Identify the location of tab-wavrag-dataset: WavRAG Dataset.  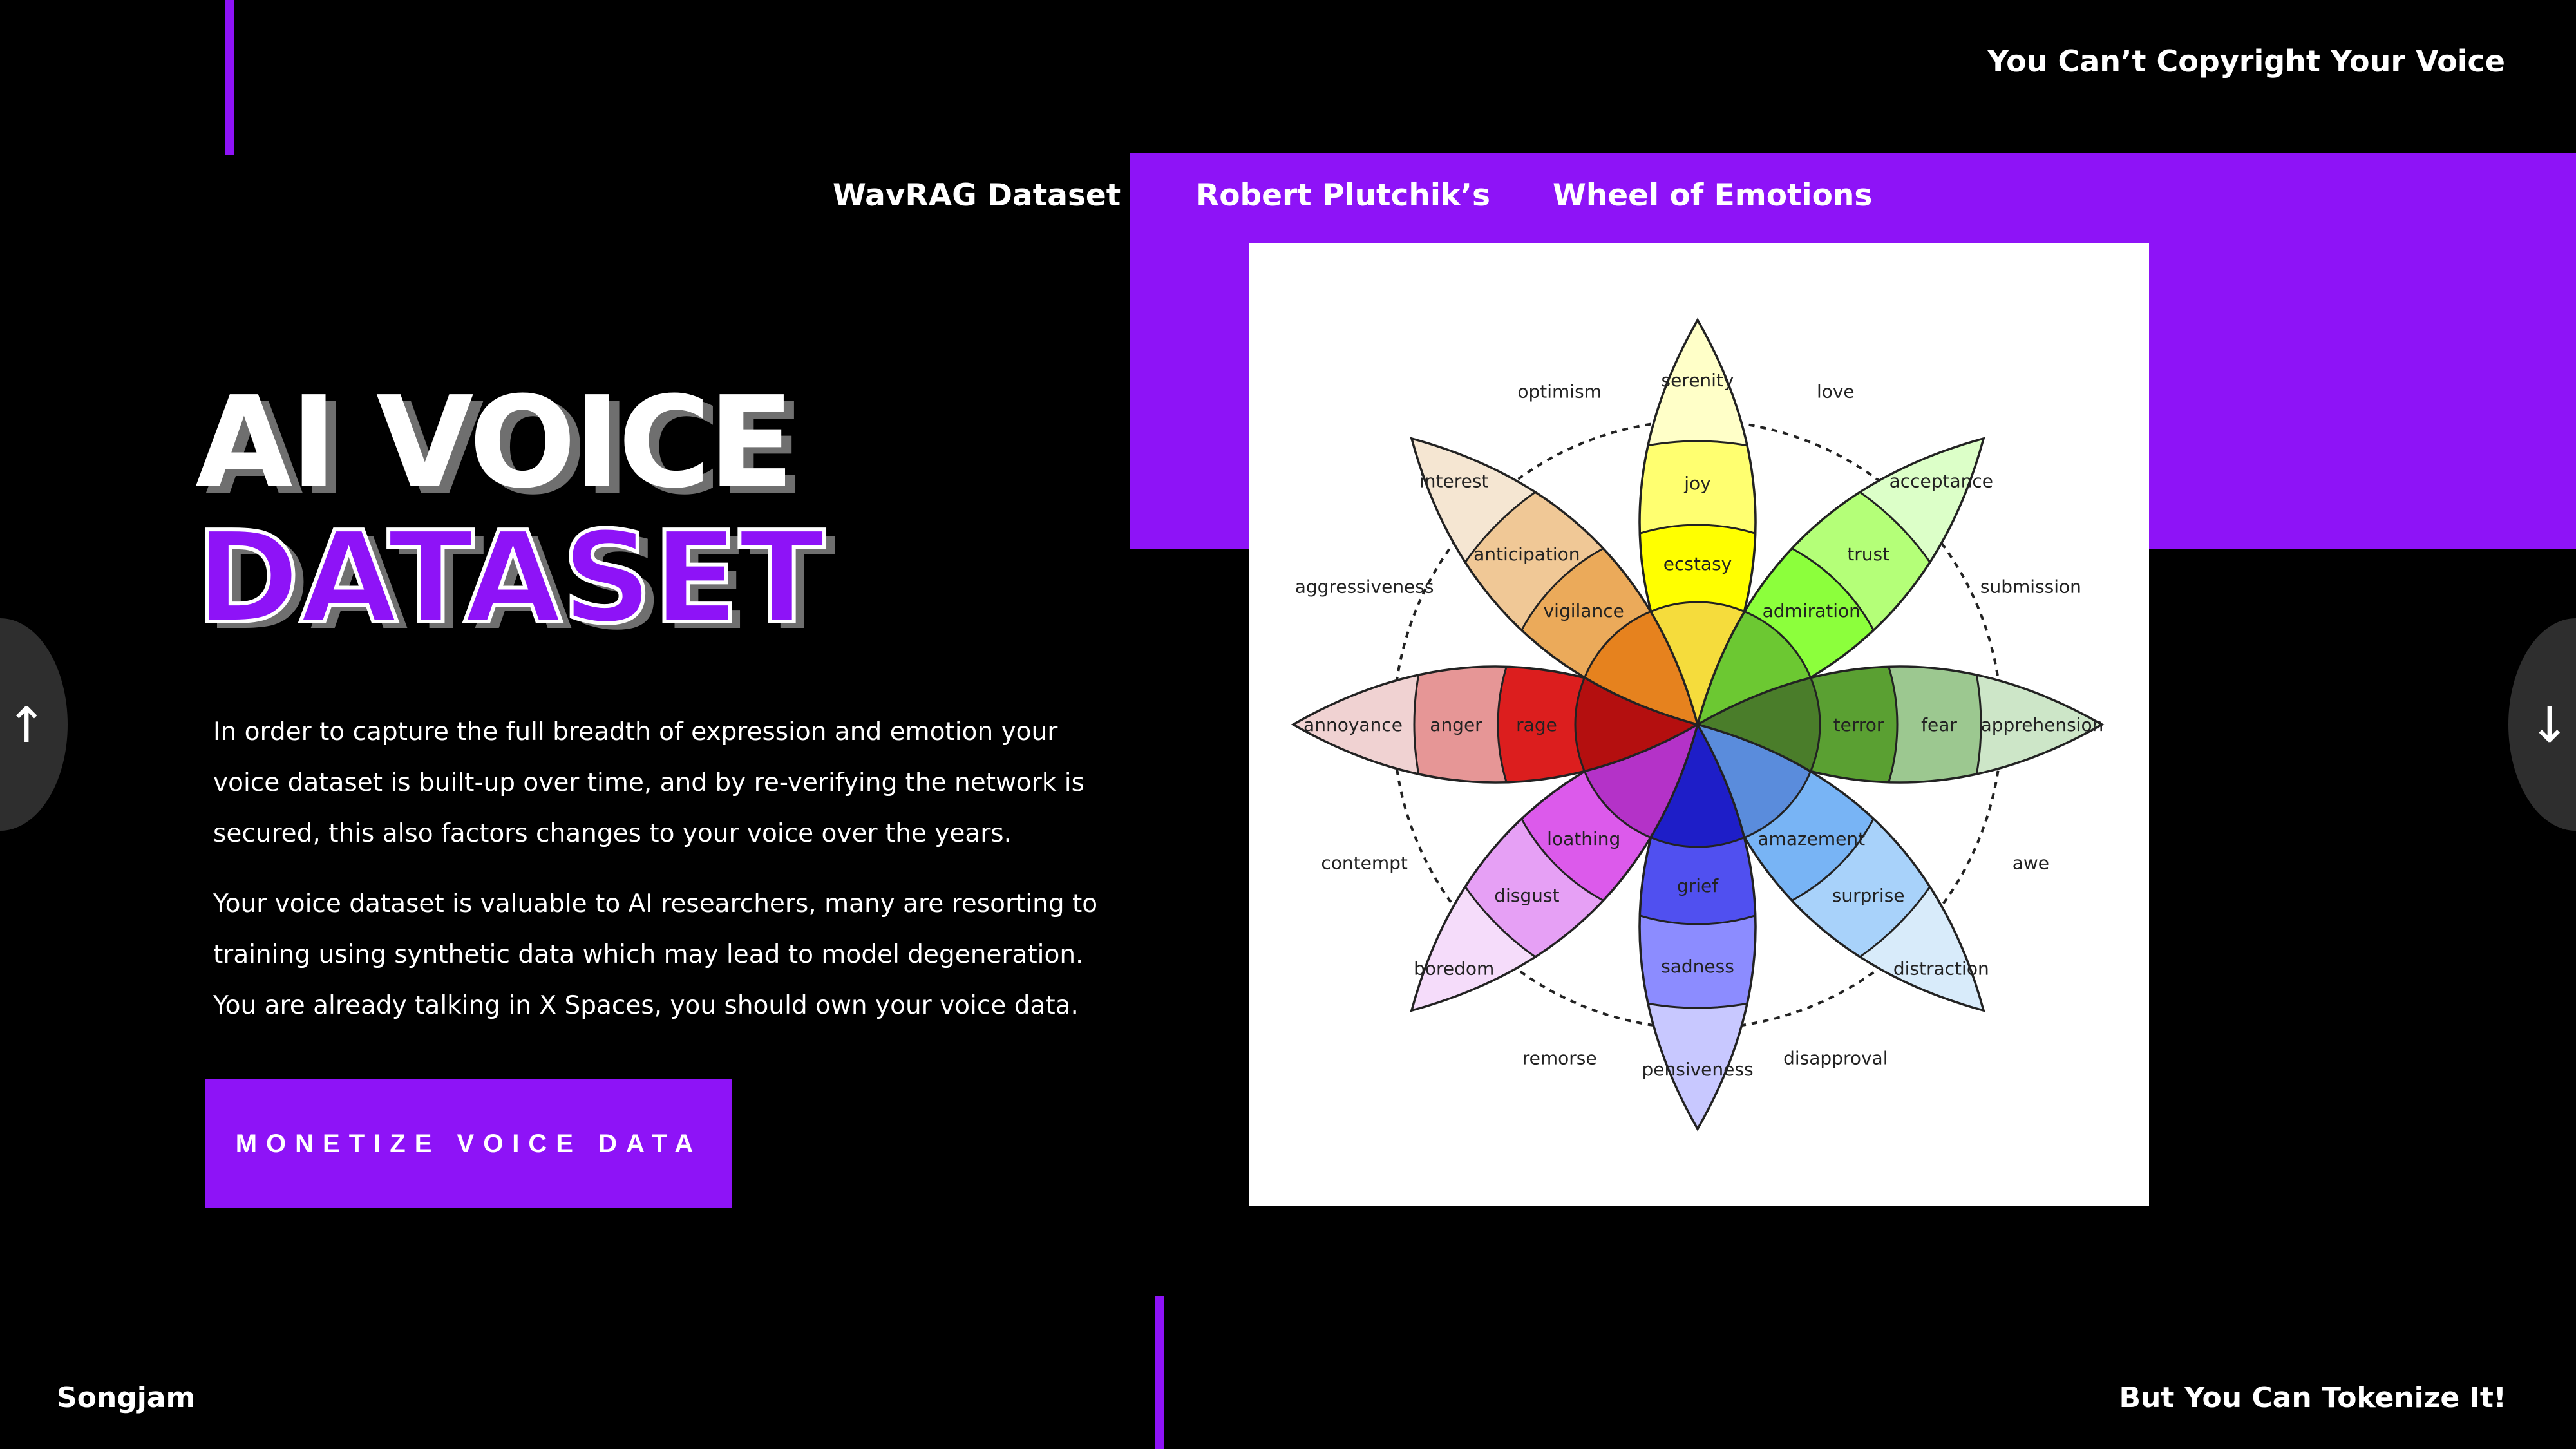
(977, 195).